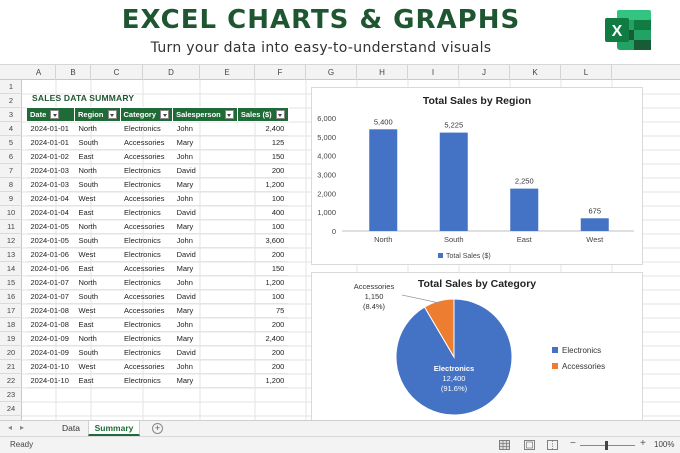 This screenshot has height=453, width=680. What do you see at coordinates (71, 428) in the screenshot?
I see `tab-data: Data` at bounding box center [71, 428].